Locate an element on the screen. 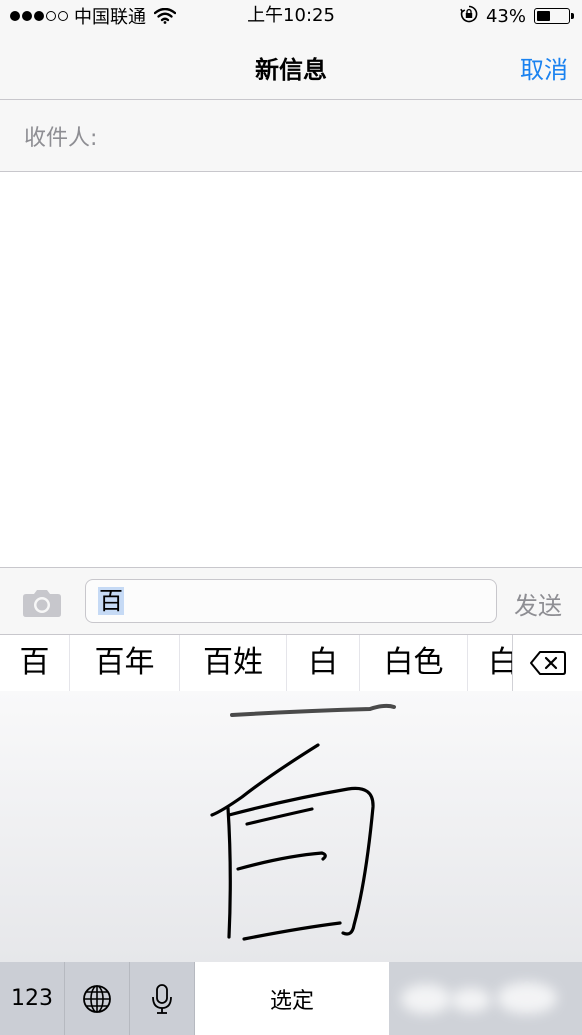  microphone-icon is located at coordinates (162, 998).